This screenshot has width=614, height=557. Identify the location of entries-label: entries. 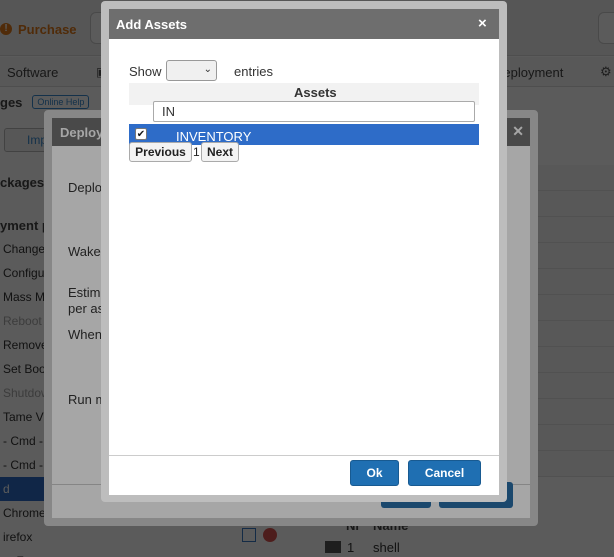
(254, 71).